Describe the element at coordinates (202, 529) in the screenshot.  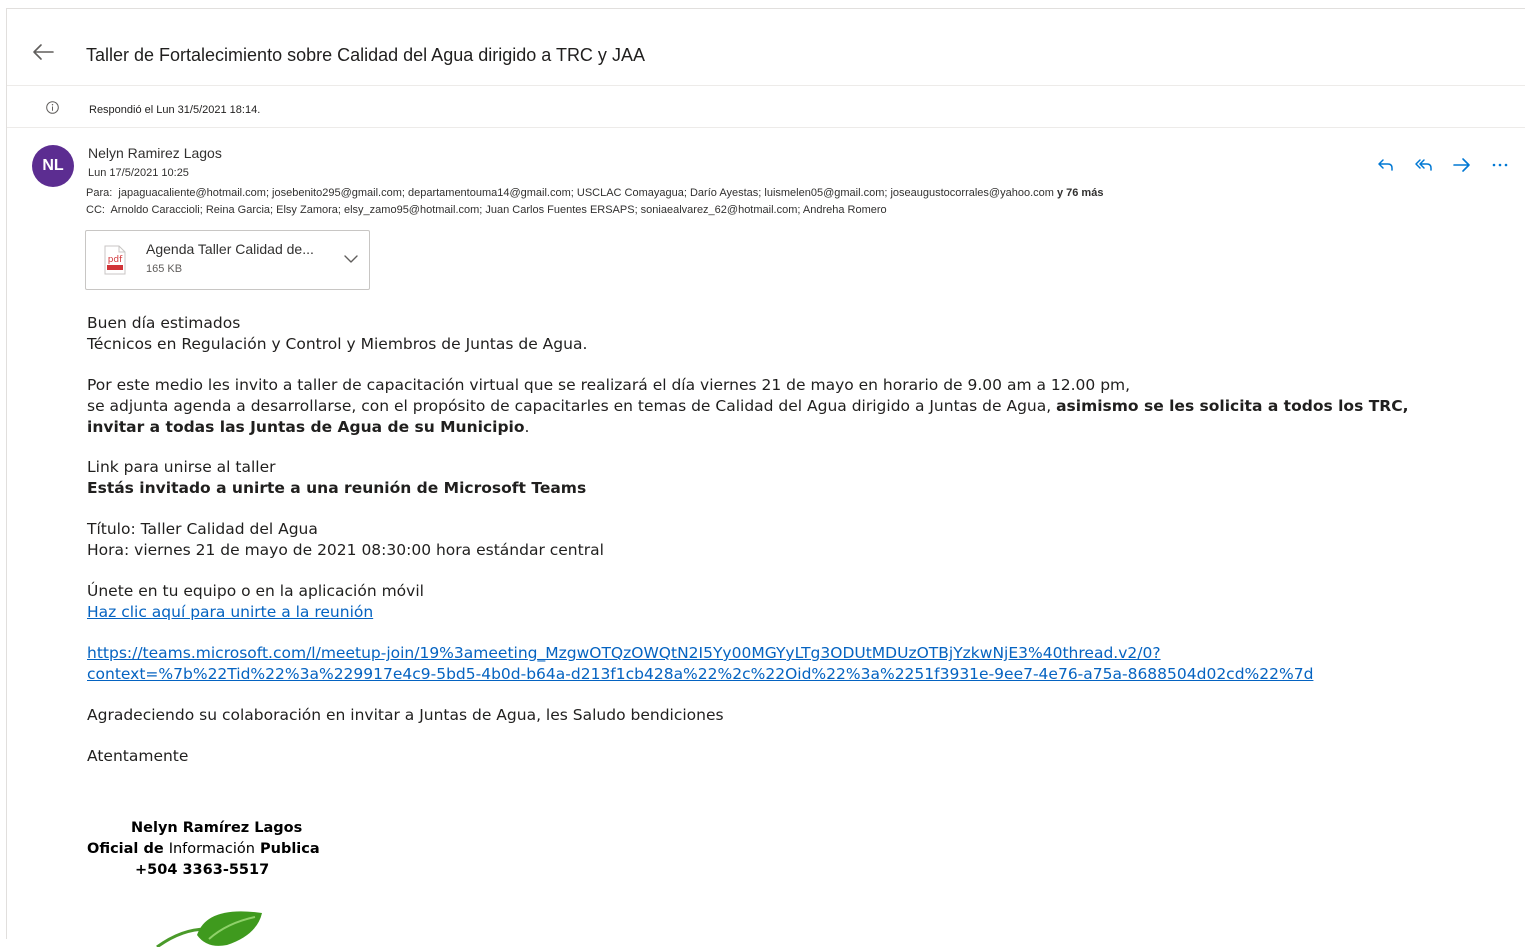
I see `meeting-title: Título: Taller Calidad del Agua` at that location.